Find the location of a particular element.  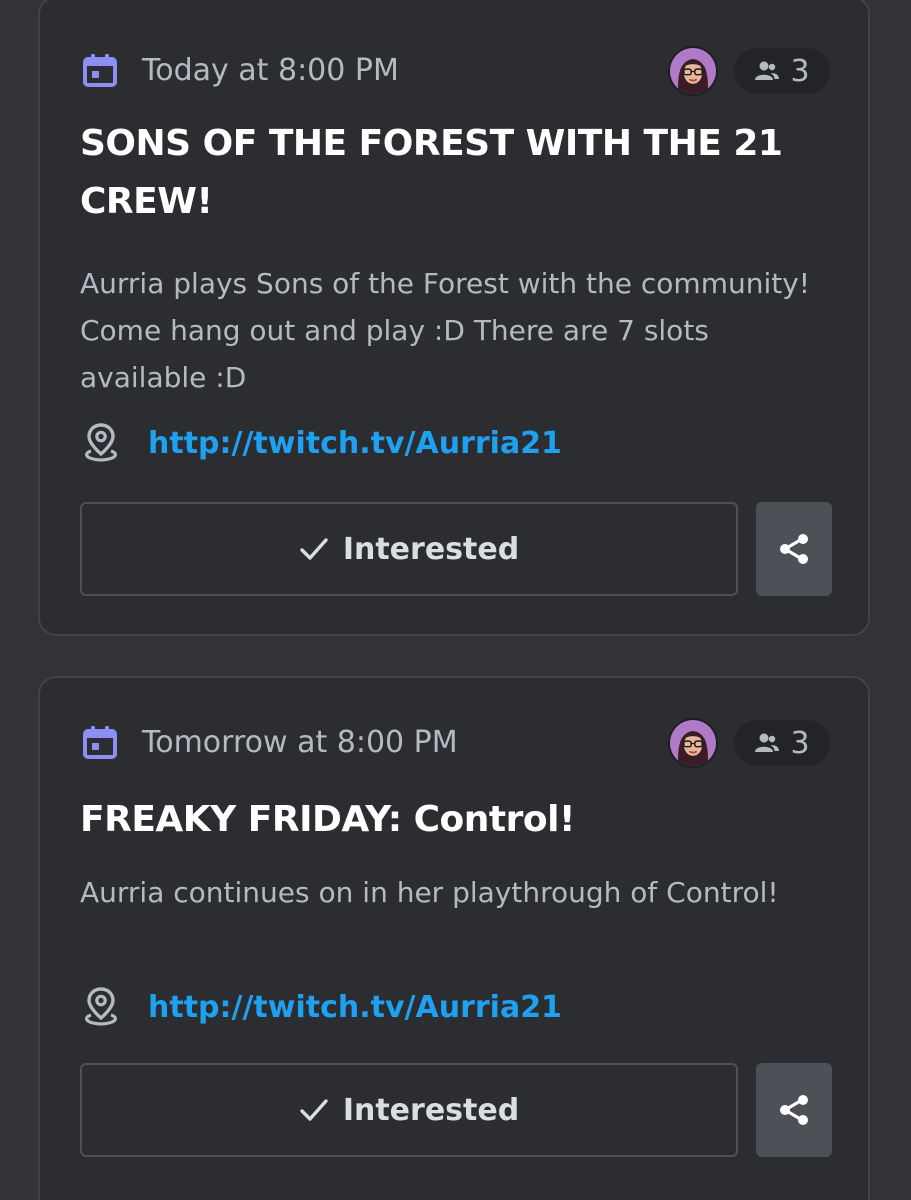

event-time-row: Today at 8:00 PM is located at coordinates (240, 70).